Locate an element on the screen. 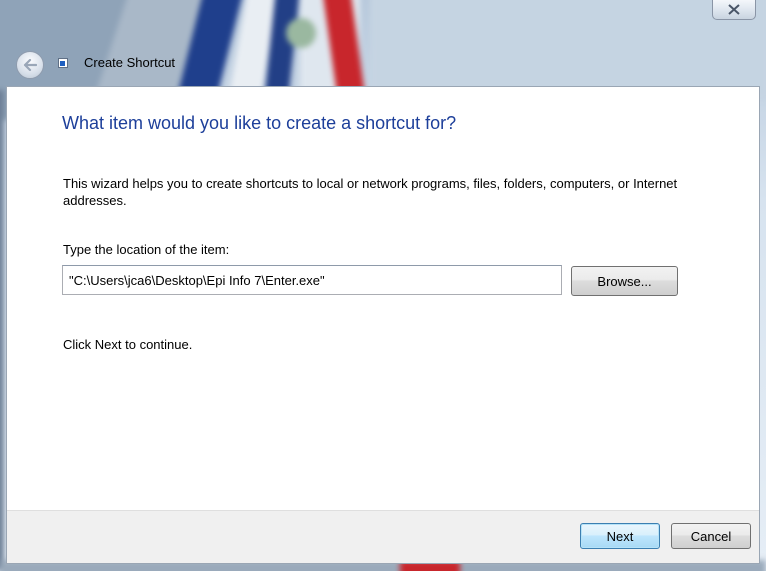 The height and width of the screenshot is (571, 766). wizard-footer: Next Cancel is located at coordinates (383, 536).